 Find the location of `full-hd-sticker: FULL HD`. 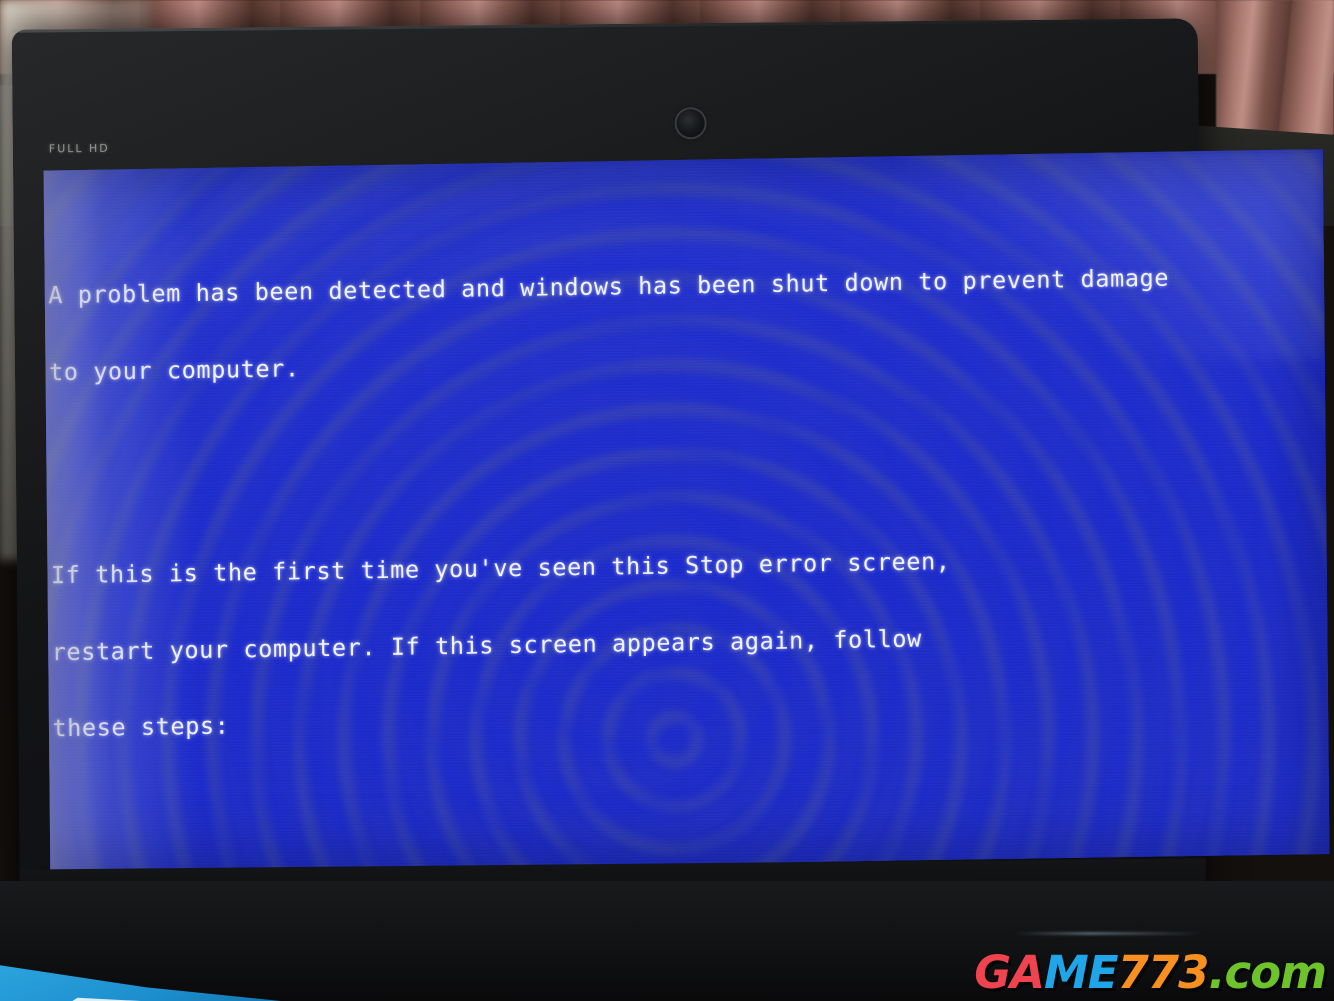

full-hd-sticker: FULL HD is located at coordinates (79, 148).